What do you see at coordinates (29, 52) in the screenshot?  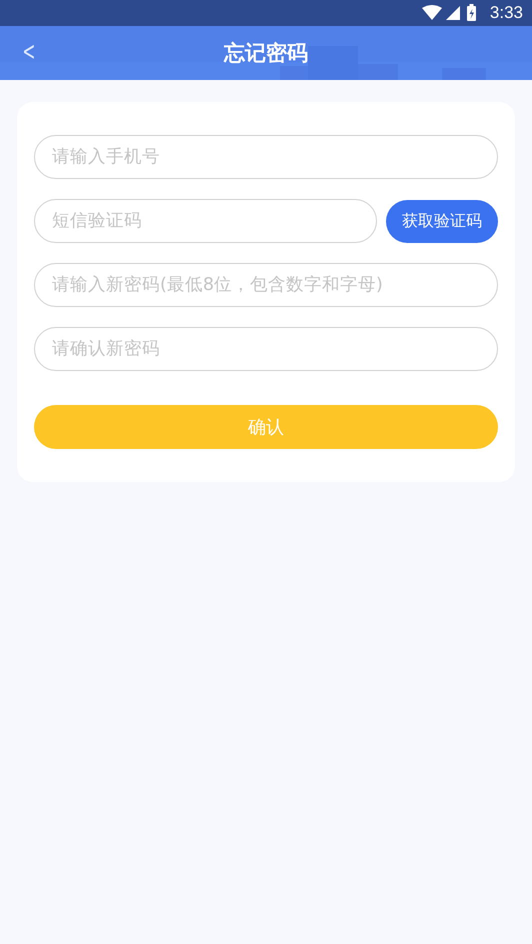 I see `back-button: <` at bounding box center [29, 52].